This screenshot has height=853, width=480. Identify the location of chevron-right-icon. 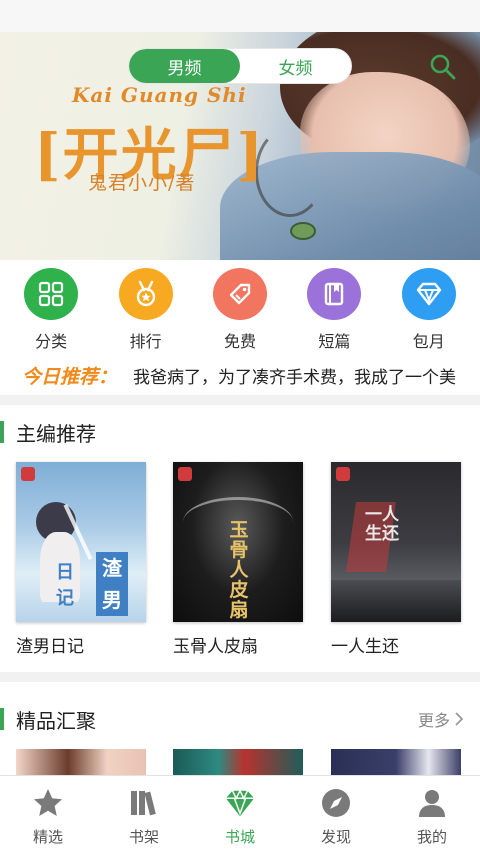
(459, 719).